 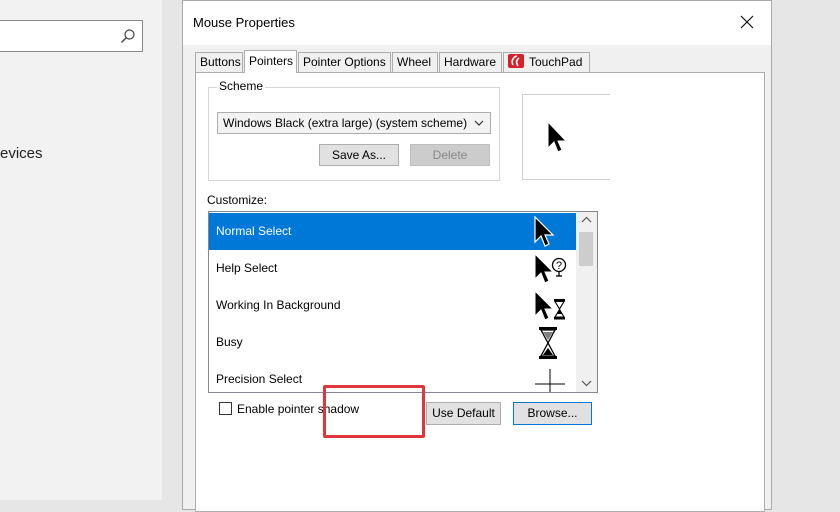 What do you see at coordinates (392, 231) in the screenshot?
I see `list-item-normal-select: Normal Select` at bounding box center [392, 231].